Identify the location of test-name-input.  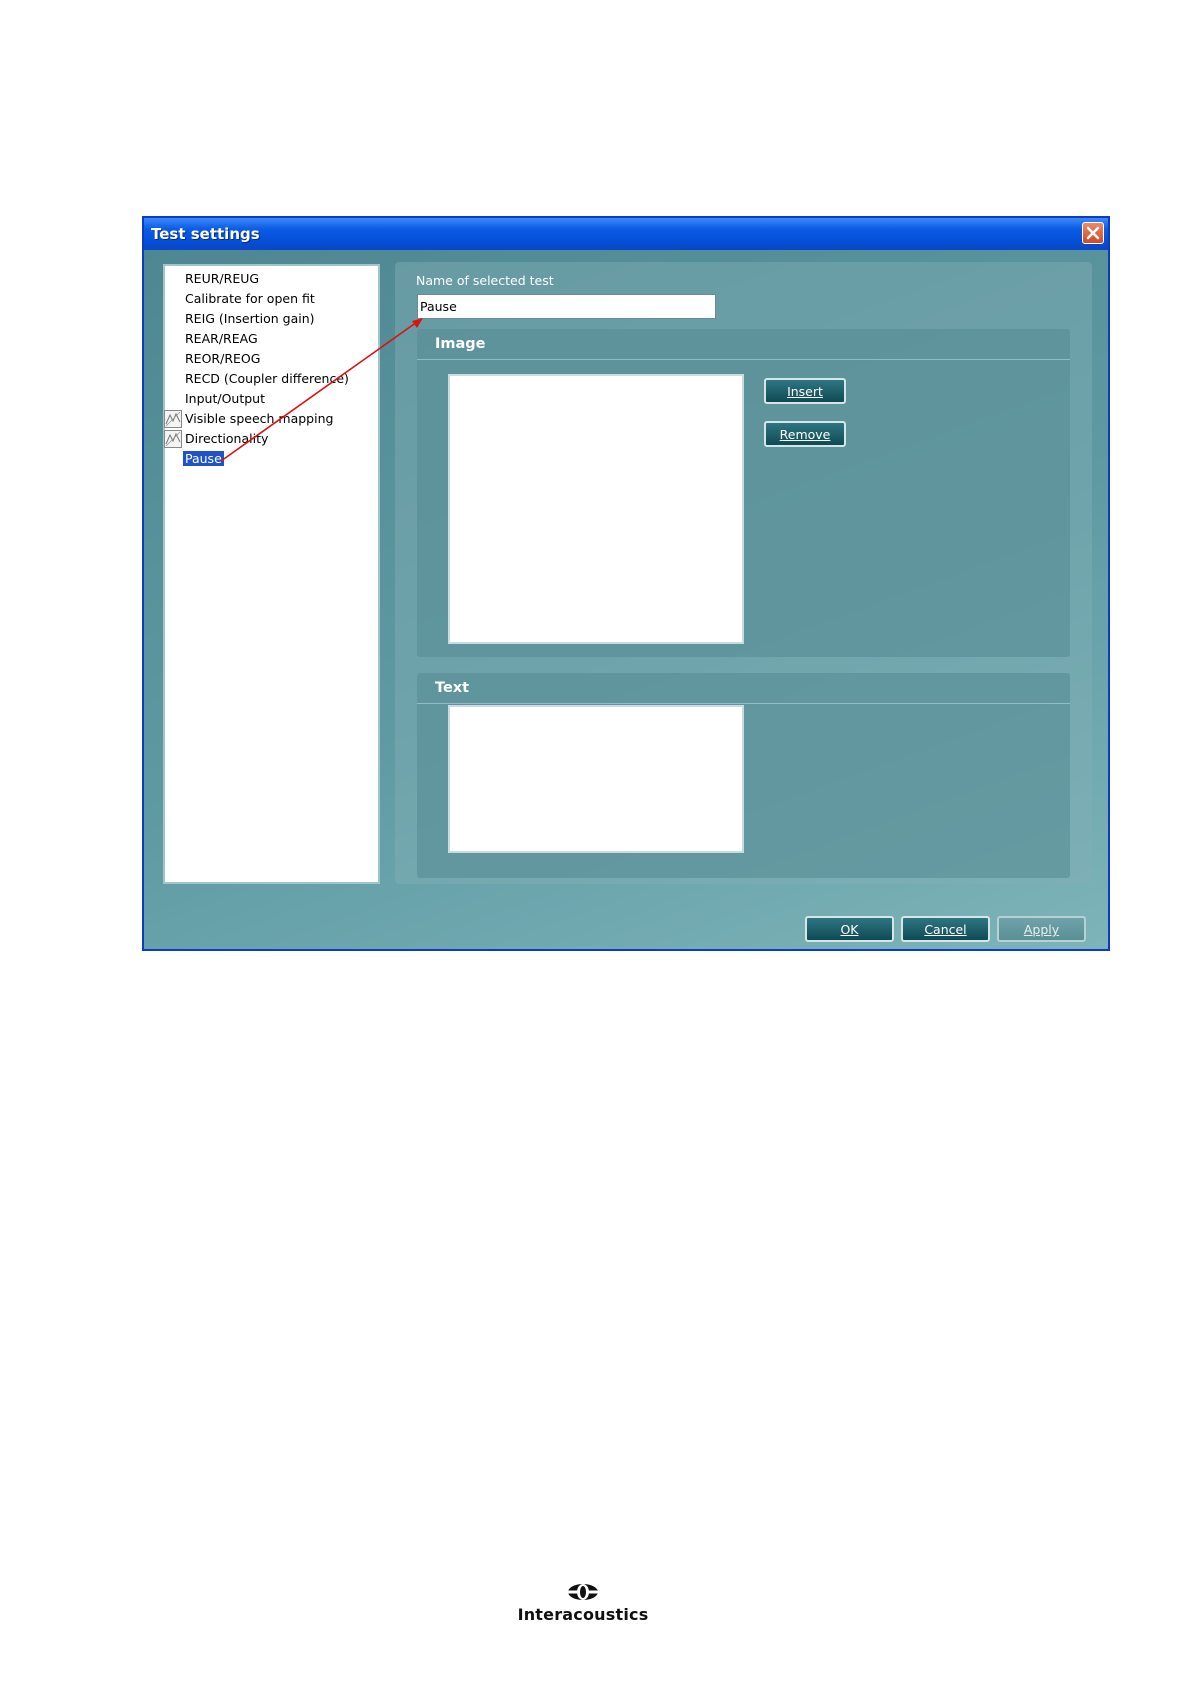
(566, 306).